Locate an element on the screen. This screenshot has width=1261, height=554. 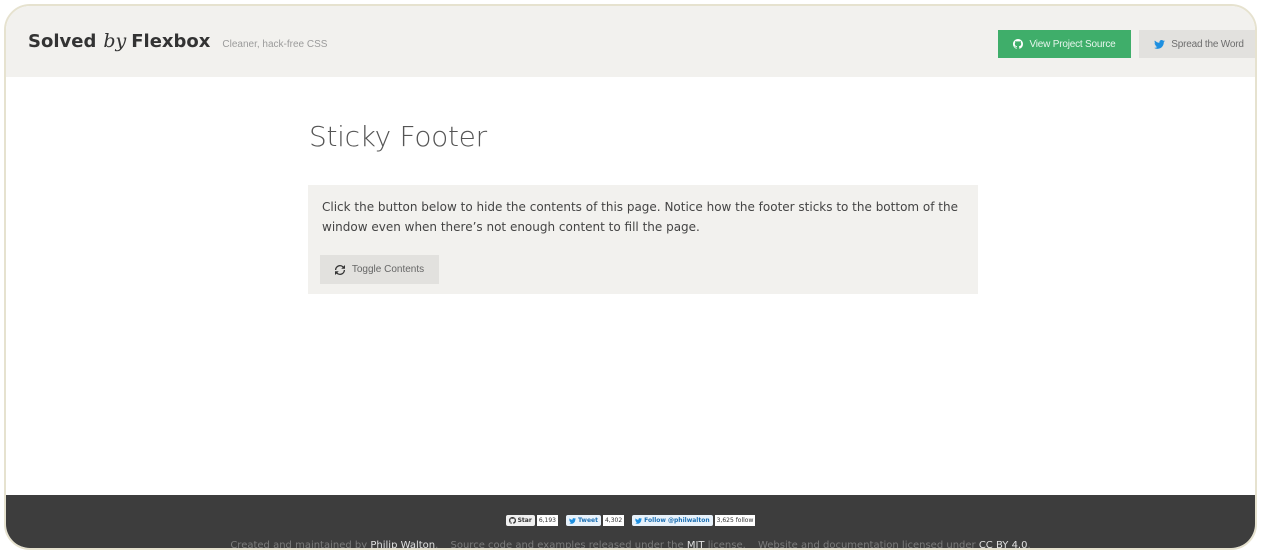
tweet-group: Tweet 4,302 is located at coordinates (595, 520).